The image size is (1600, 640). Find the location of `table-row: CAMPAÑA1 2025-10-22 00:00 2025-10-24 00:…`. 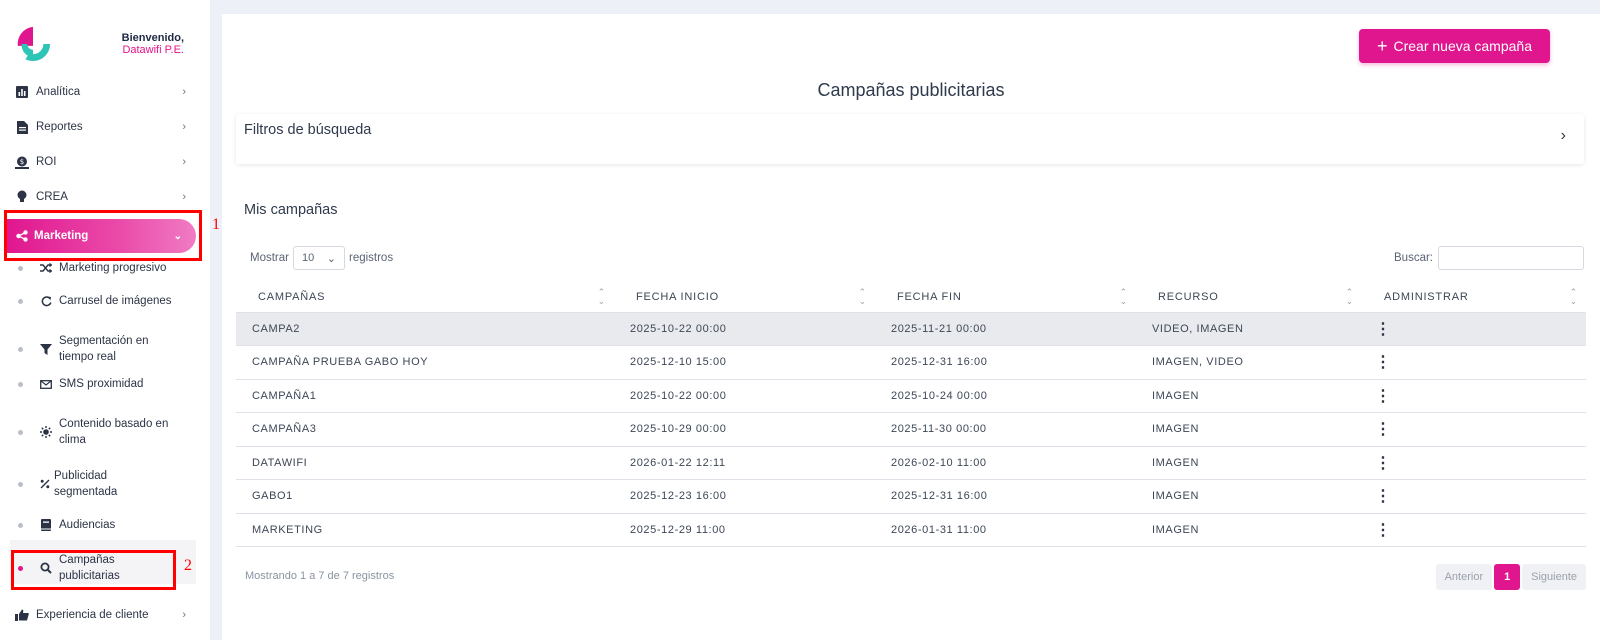

table-row: CAMPAÑA1 2025-10-22 00:00 2025-10-24 00:… is located at coordinates (911, 395).